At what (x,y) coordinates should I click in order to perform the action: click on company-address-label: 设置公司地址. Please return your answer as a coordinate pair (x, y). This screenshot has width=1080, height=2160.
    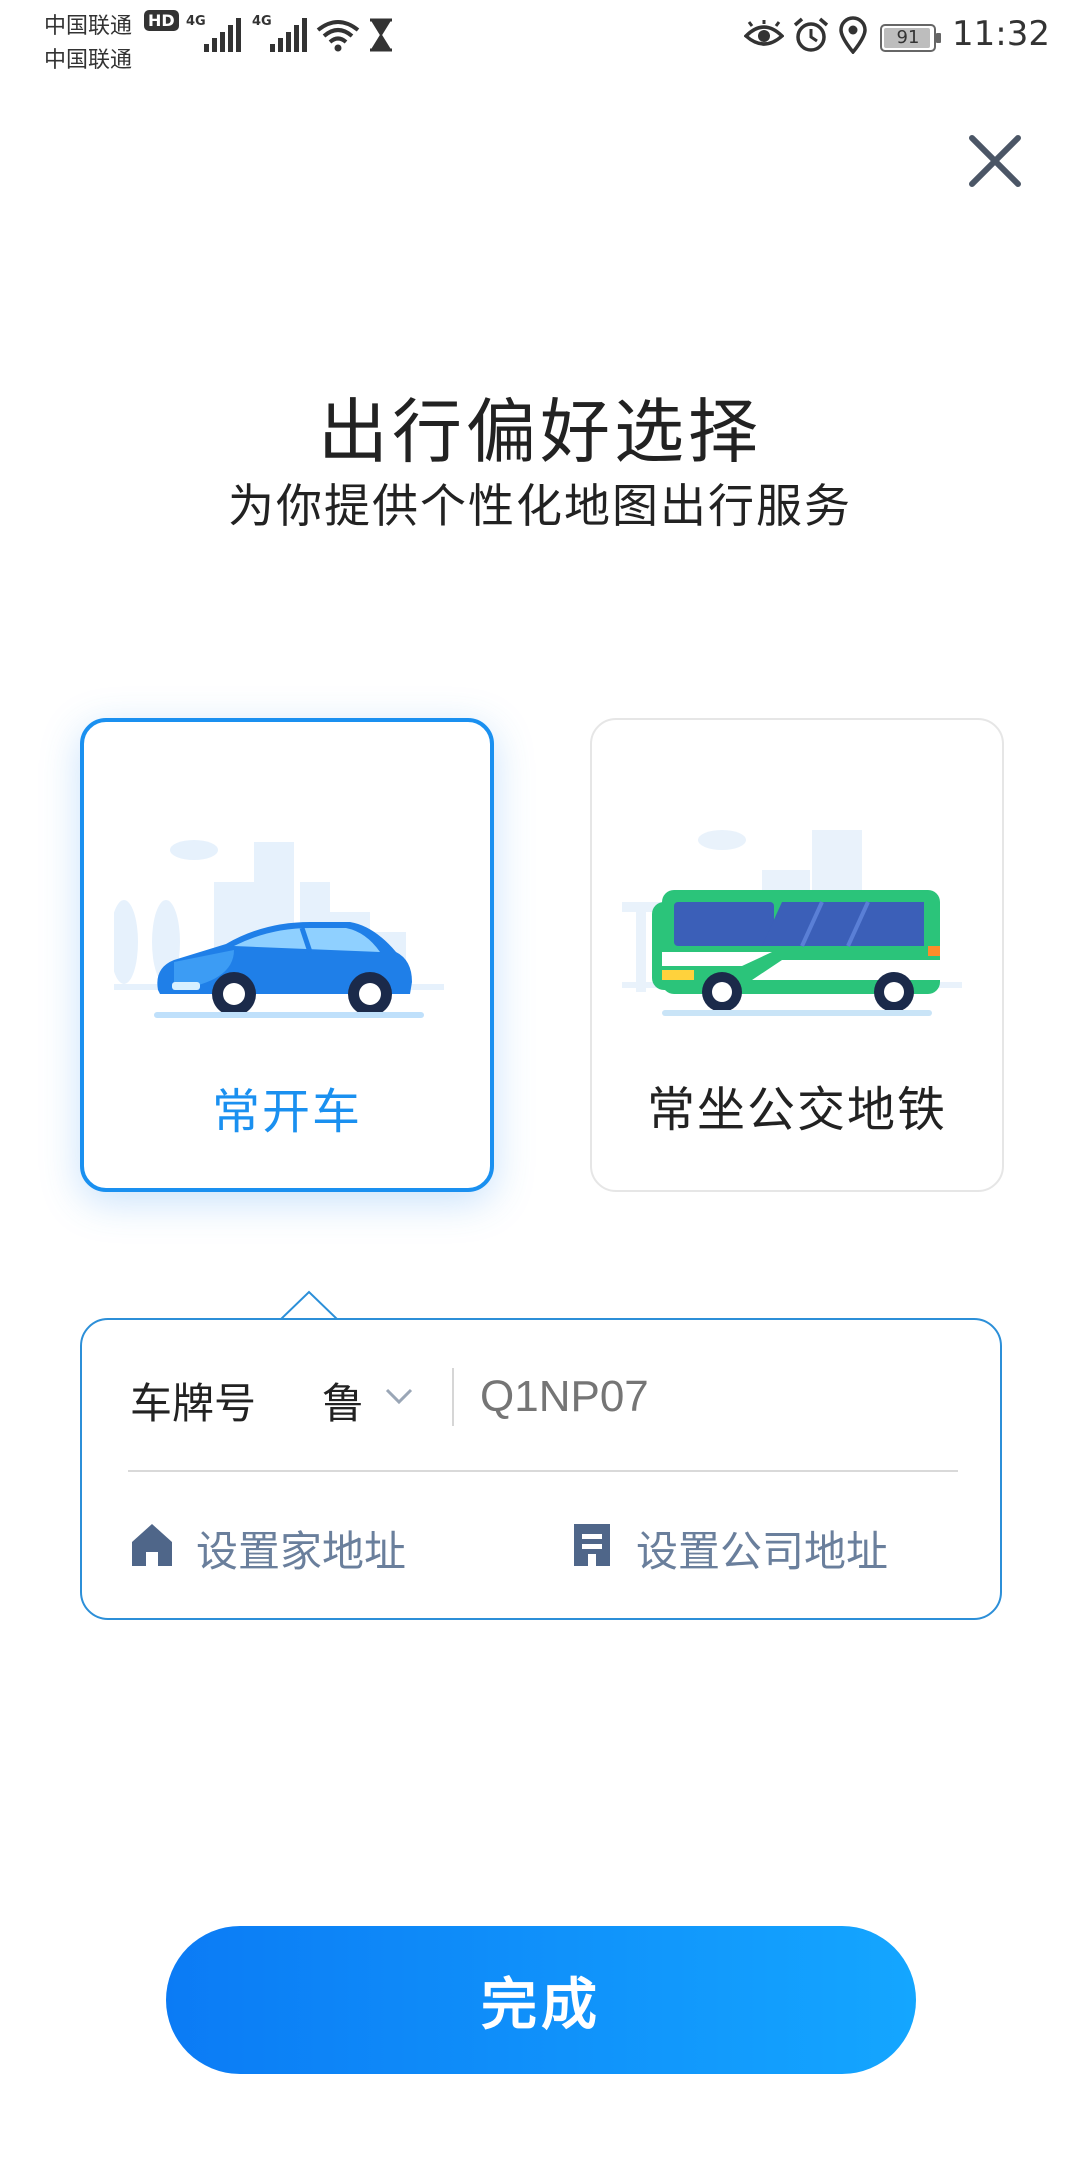
    Looking at the image, I should click on (762, 1551).